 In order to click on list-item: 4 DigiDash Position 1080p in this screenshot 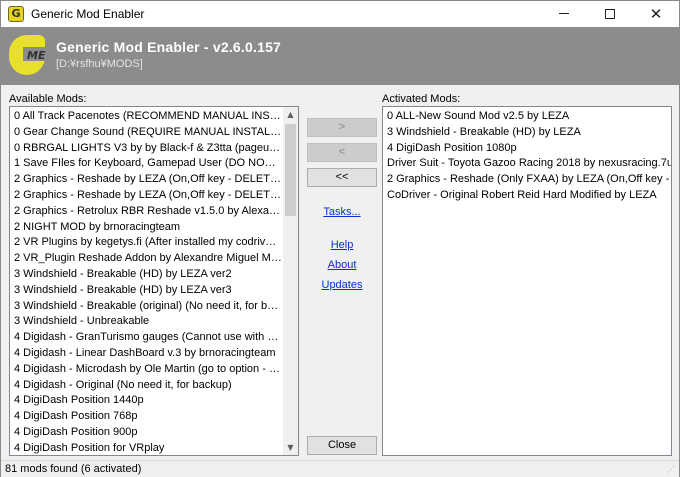, I will do `click(529, 149)`.